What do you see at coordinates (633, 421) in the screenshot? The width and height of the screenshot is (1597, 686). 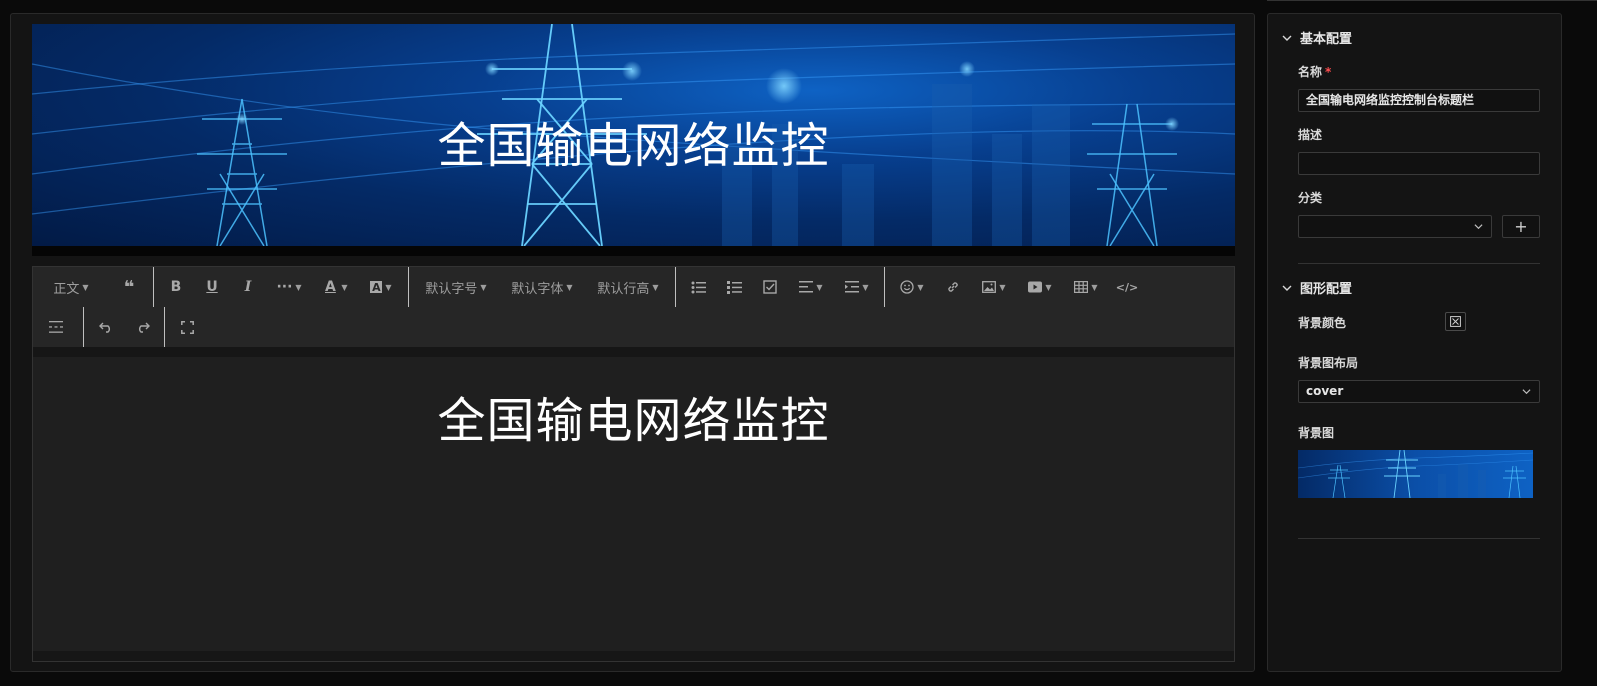 I see `editor-content-title: 全国输电网络监控` at bounding box center [633, 421].